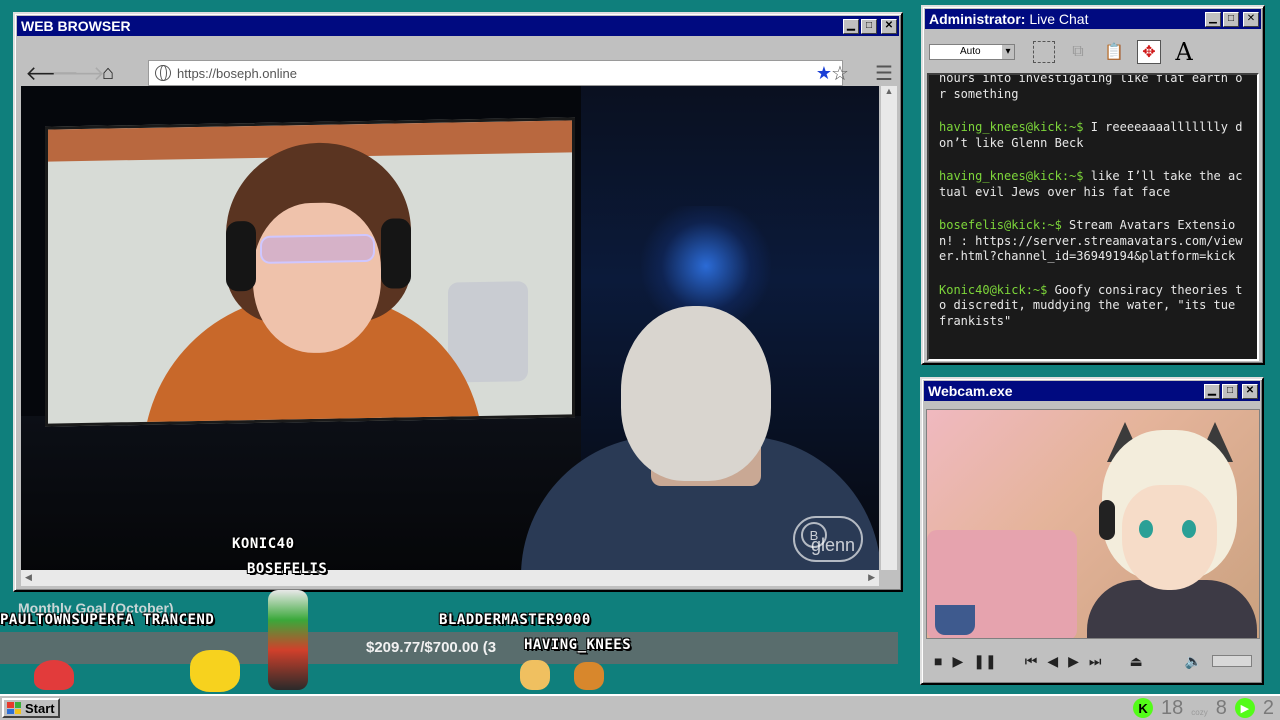 This screenshot has width=1280, height=720. I want to click on move-icon: ✥, so click(1149, 52).